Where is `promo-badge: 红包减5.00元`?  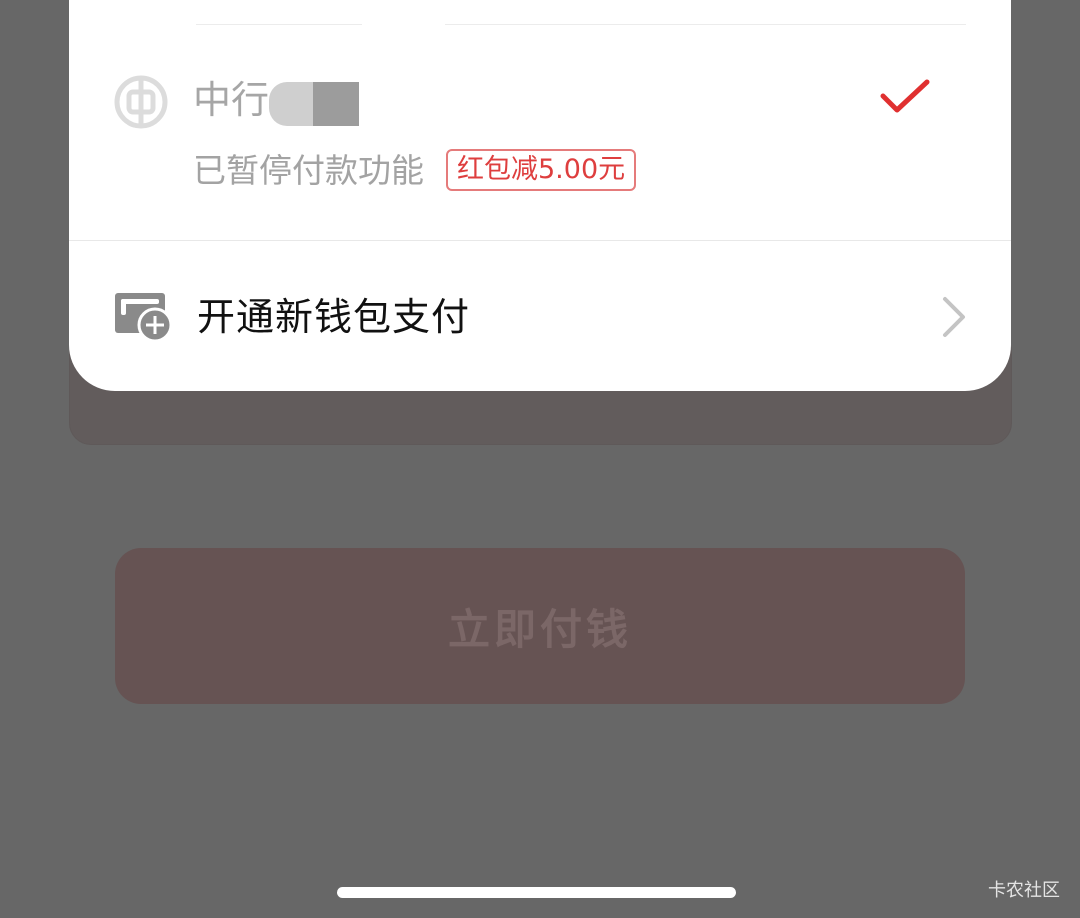
promo-badge: 红包减5.00元 is located at coordinates (541, 170).